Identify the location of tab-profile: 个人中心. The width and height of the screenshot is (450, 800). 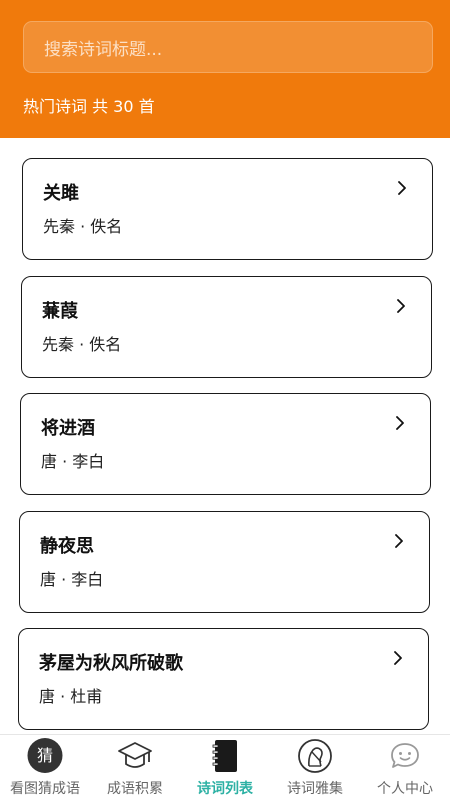
(405, 767).